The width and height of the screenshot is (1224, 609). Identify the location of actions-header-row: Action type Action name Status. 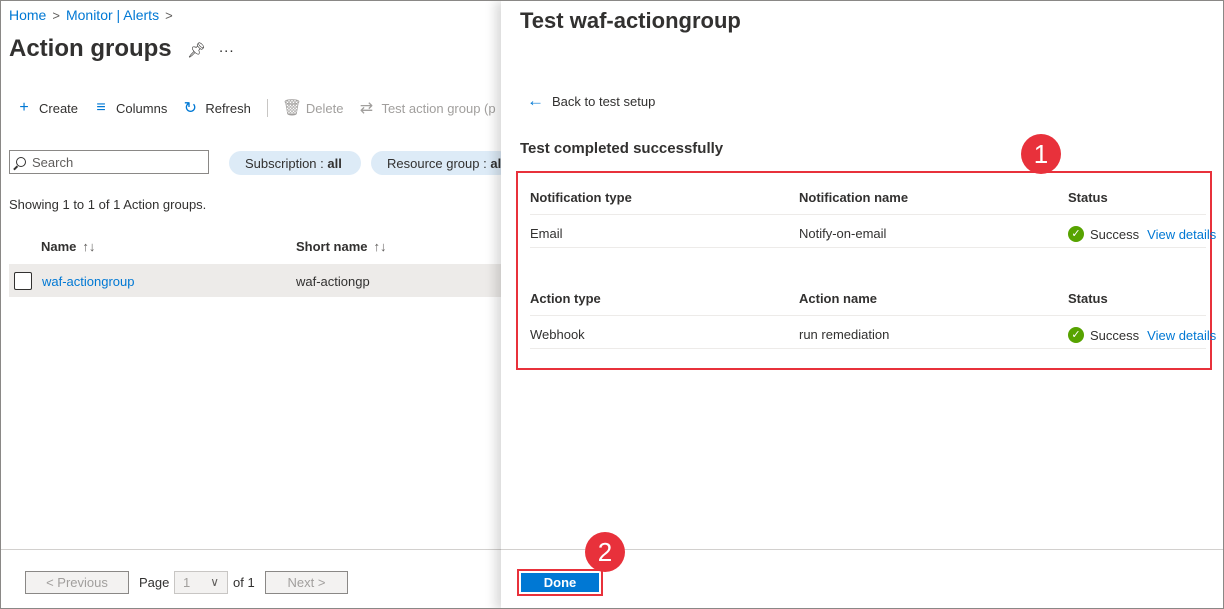
(868, 297).